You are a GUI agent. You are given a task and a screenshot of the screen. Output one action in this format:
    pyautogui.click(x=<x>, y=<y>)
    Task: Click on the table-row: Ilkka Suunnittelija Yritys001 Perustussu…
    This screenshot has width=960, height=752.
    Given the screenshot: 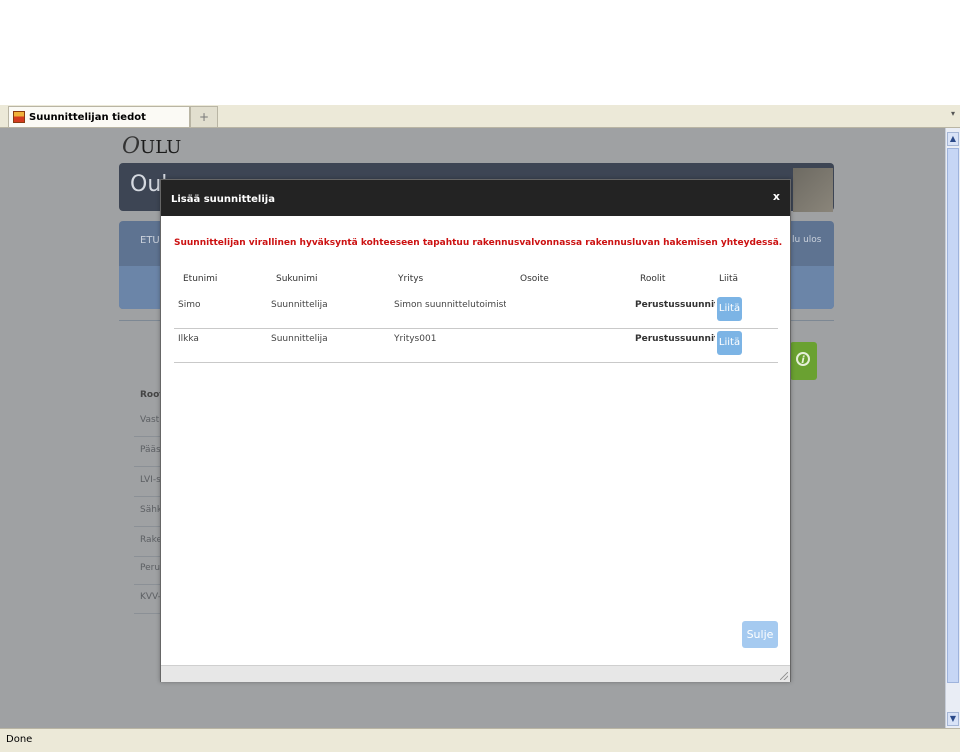 What is the action you would take?
    pyautogui.click(x=476, y=345)
    